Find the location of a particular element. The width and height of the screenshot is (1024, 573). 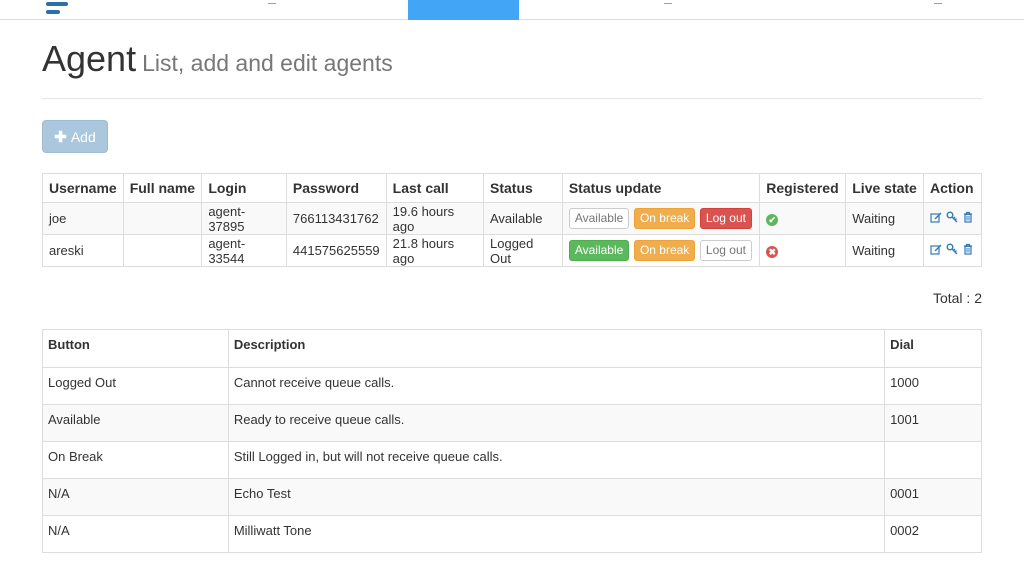

page-subtitle: List, add and edit agents is located at coordinates (267, 63).